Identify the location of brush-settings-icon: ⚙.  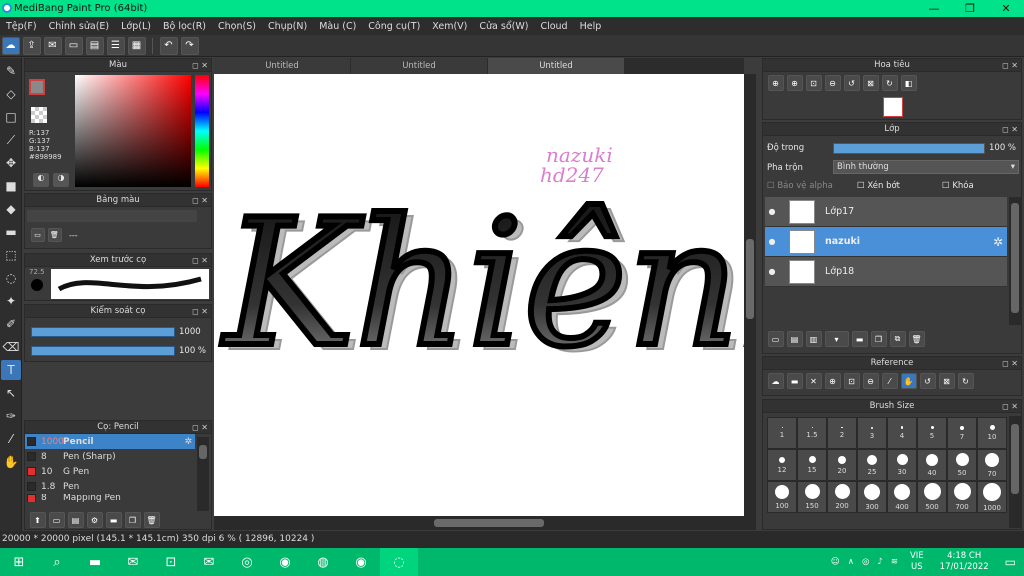
(94, 520).